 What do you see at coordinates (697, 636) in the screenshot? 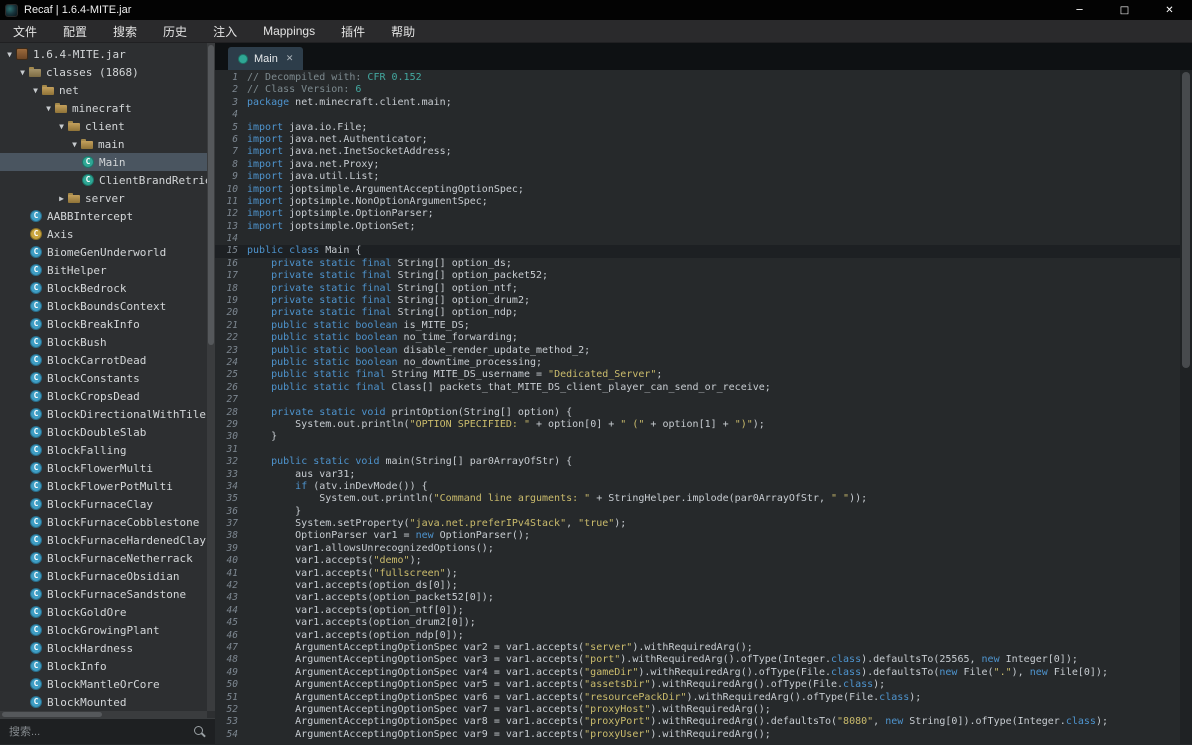
I see `code-line-46: 46 var1.accepts(option_ndp[0]);` at bounding box center [697, 636].